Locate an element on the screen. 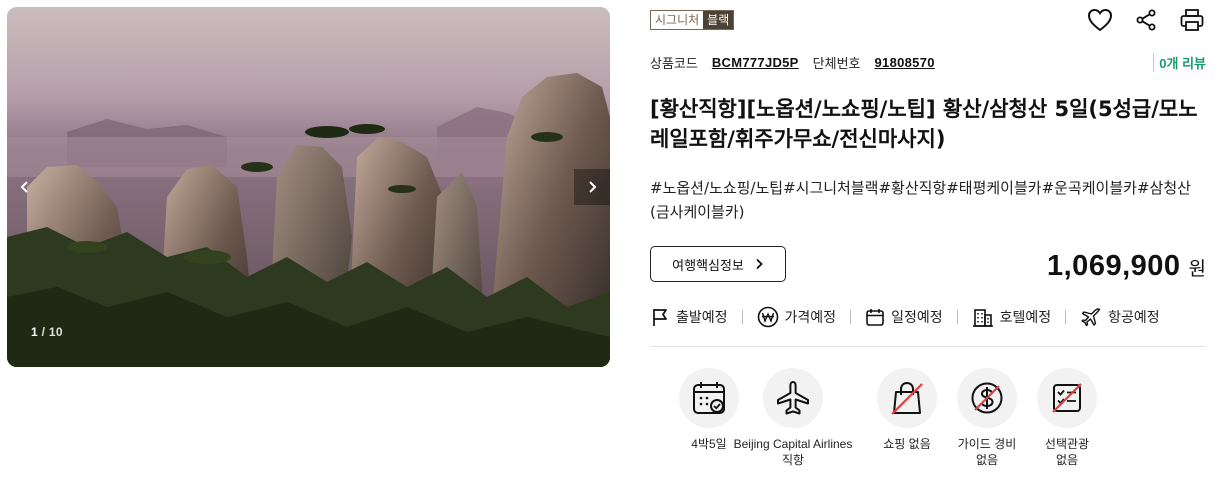  hotel-schedule-label: 호텔예정 is located at coordinates (1025, 318).